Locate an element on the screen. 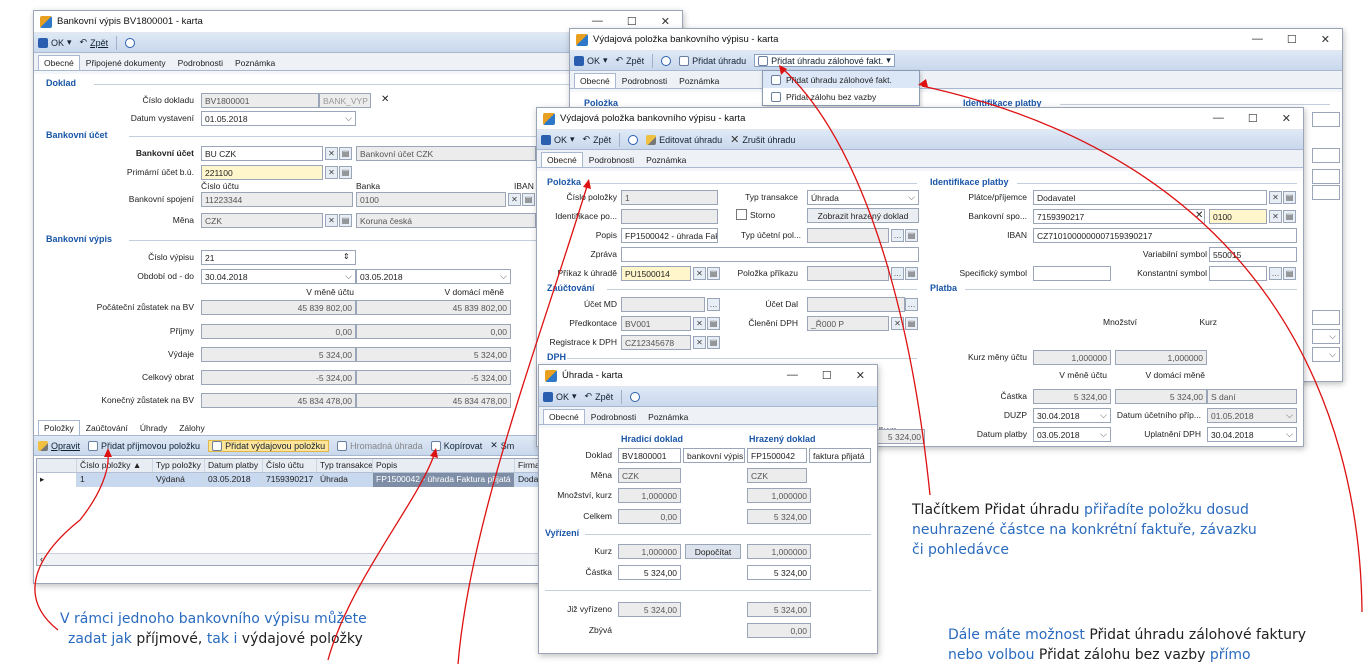 This screenshot has height=665, width=1367. add-expense-item-button: Přidat výdajovou položku is located at coordinates (269, 445).